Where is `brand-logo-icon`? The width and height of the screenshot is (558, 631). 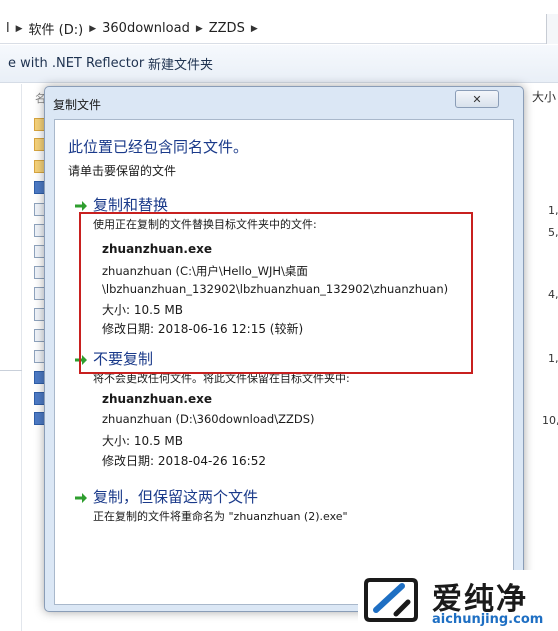
brand-logo-icon is located at coordinates (391, 600).